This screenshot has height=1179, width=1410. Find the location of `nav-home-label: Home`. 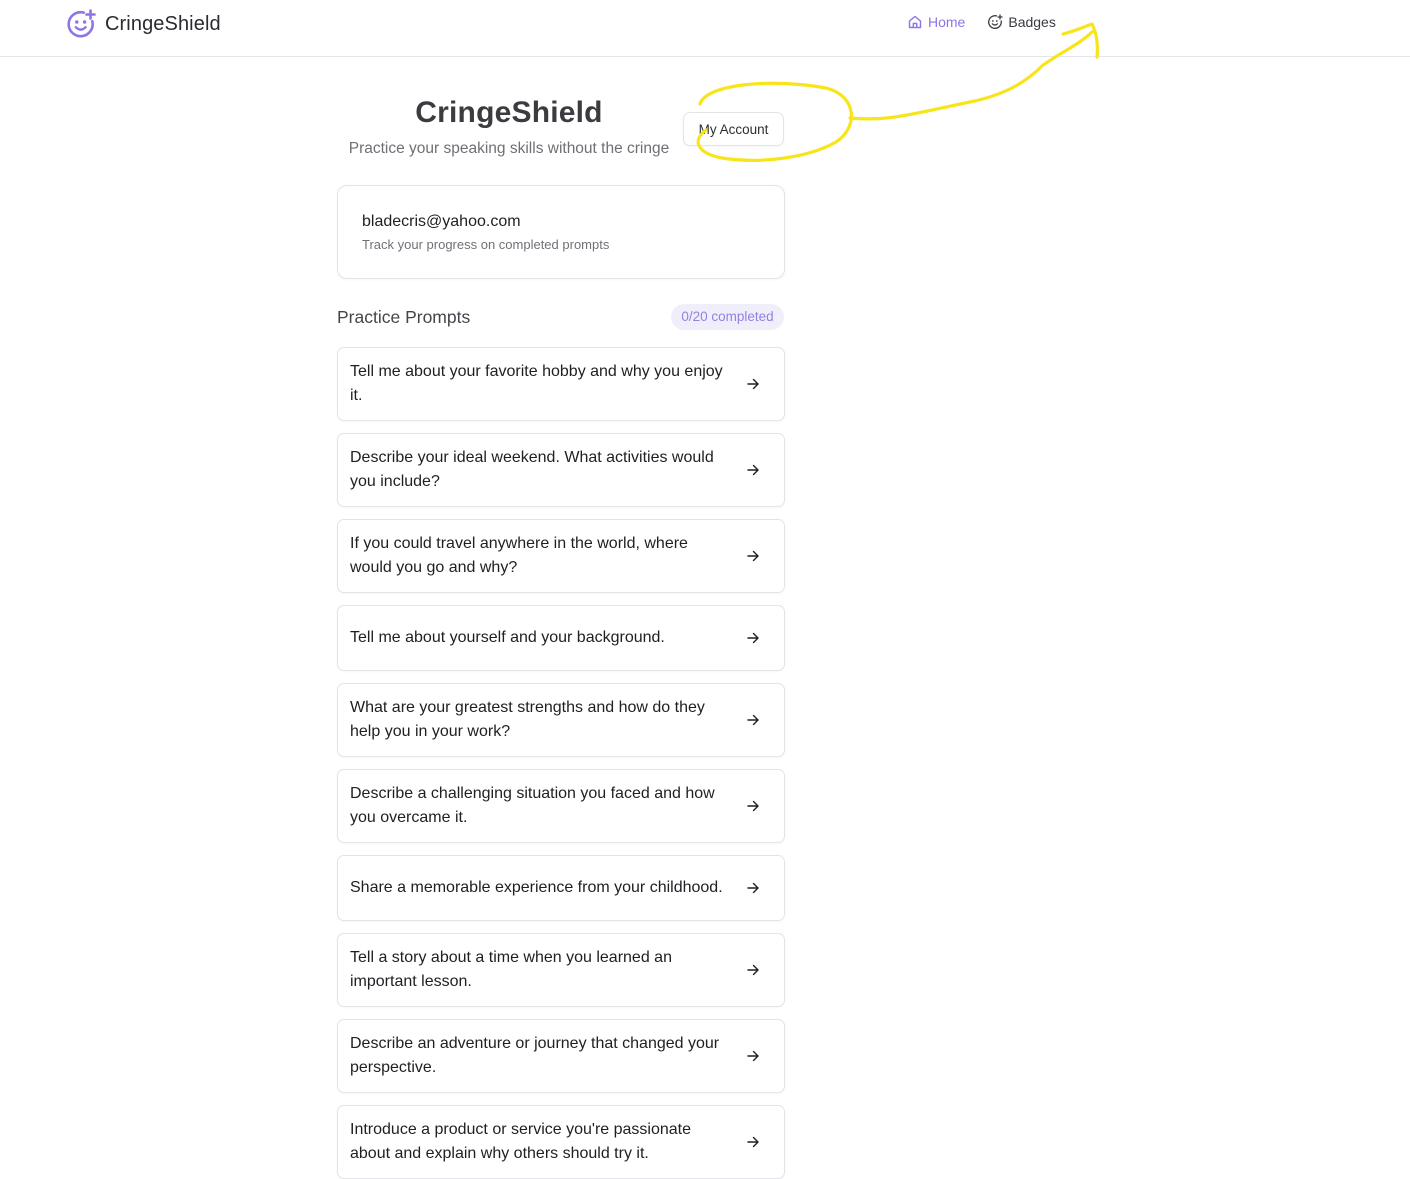

nav-home-label: Home is located at coordinates (947, 22).